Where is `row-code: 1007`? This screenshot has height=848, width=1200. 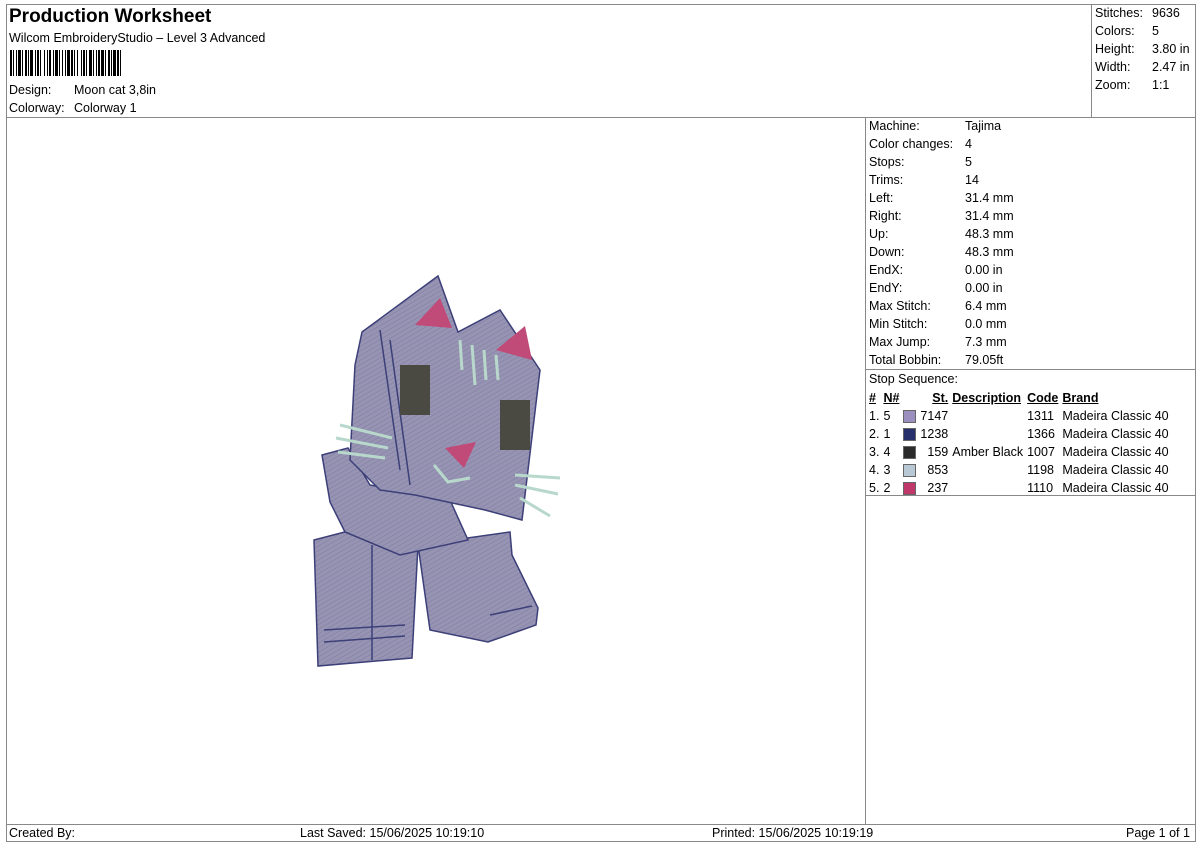
row-code: 1007 is located at coordinates (1041, 452).